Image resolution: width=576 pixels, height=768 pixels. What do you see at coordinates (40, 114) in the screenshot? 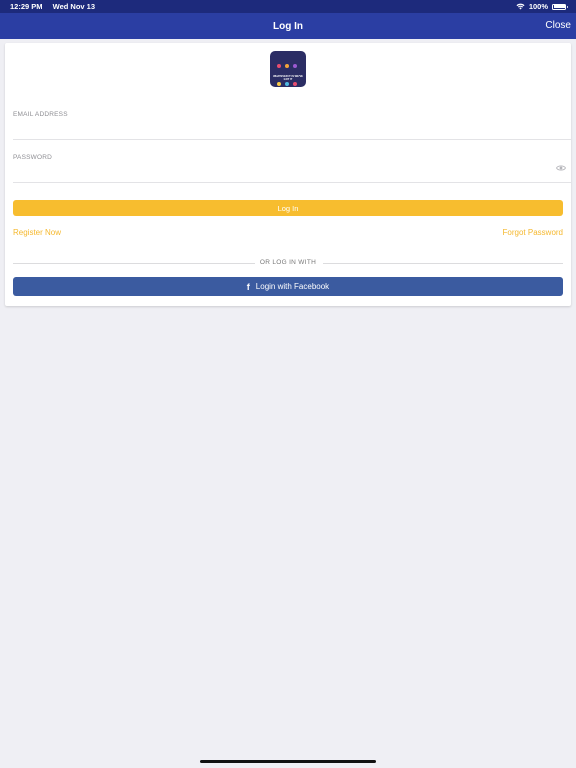
I see `email-label: EMAIL ADDRESS` at bounding box center [40, 114].